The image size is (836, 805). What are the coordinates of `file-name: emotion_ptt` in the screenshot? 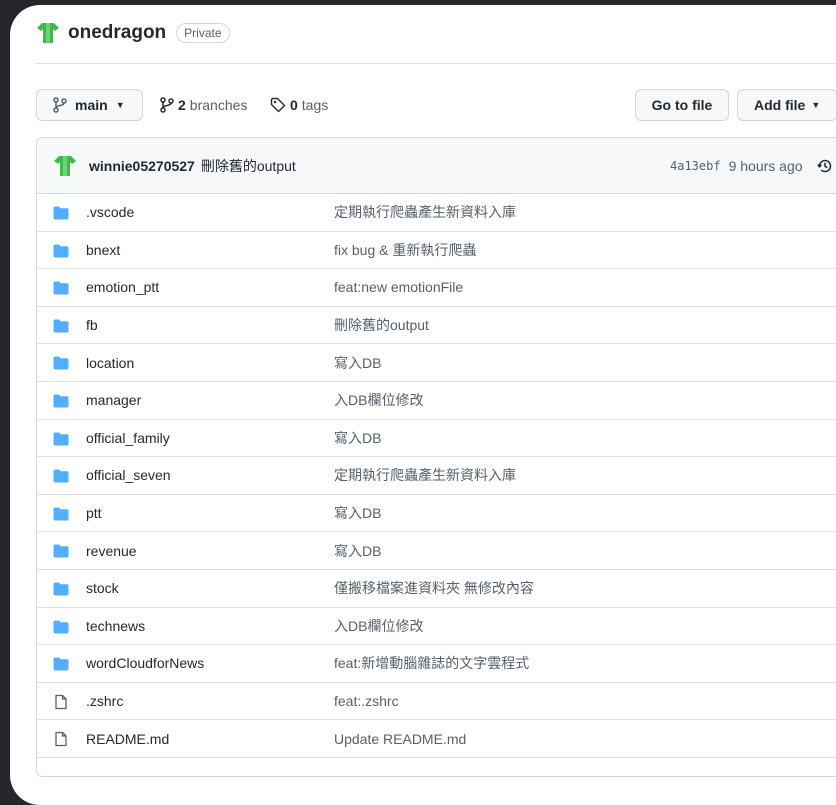 It's located at (122, 287).